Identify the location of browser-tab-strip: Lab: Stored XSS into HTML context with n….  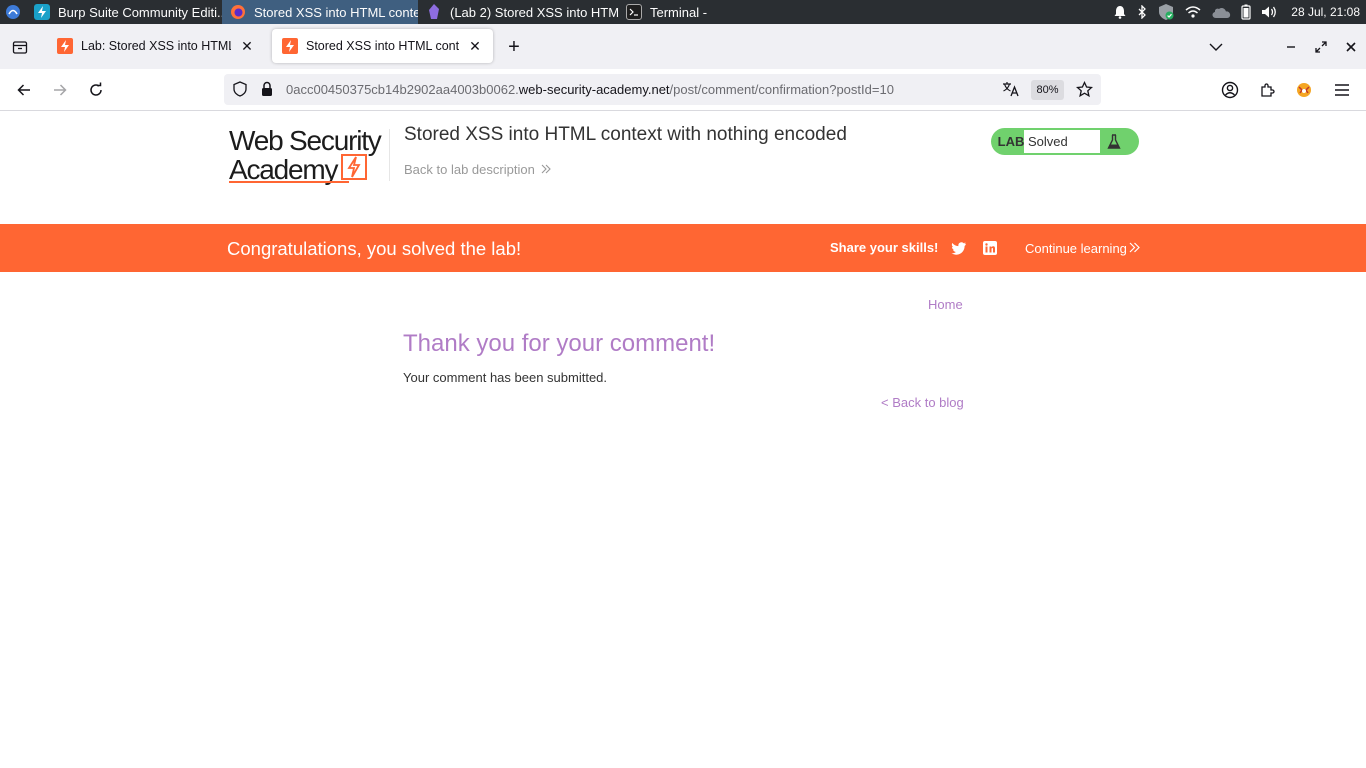
(683, 46).